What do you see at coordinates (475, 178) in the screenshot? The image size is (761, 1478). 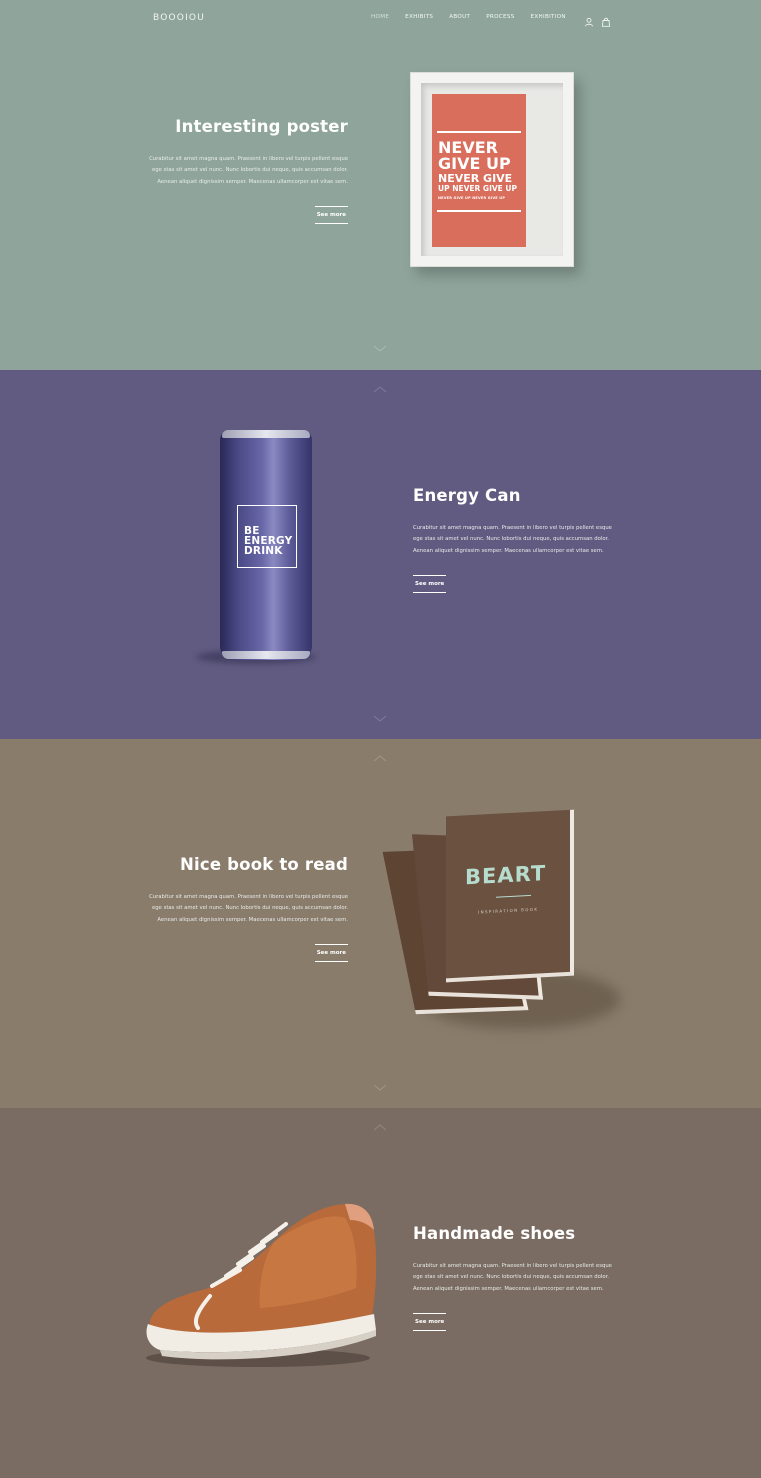 I see `poster-line: NEVER GIVE` at bounding box center [475, 178].